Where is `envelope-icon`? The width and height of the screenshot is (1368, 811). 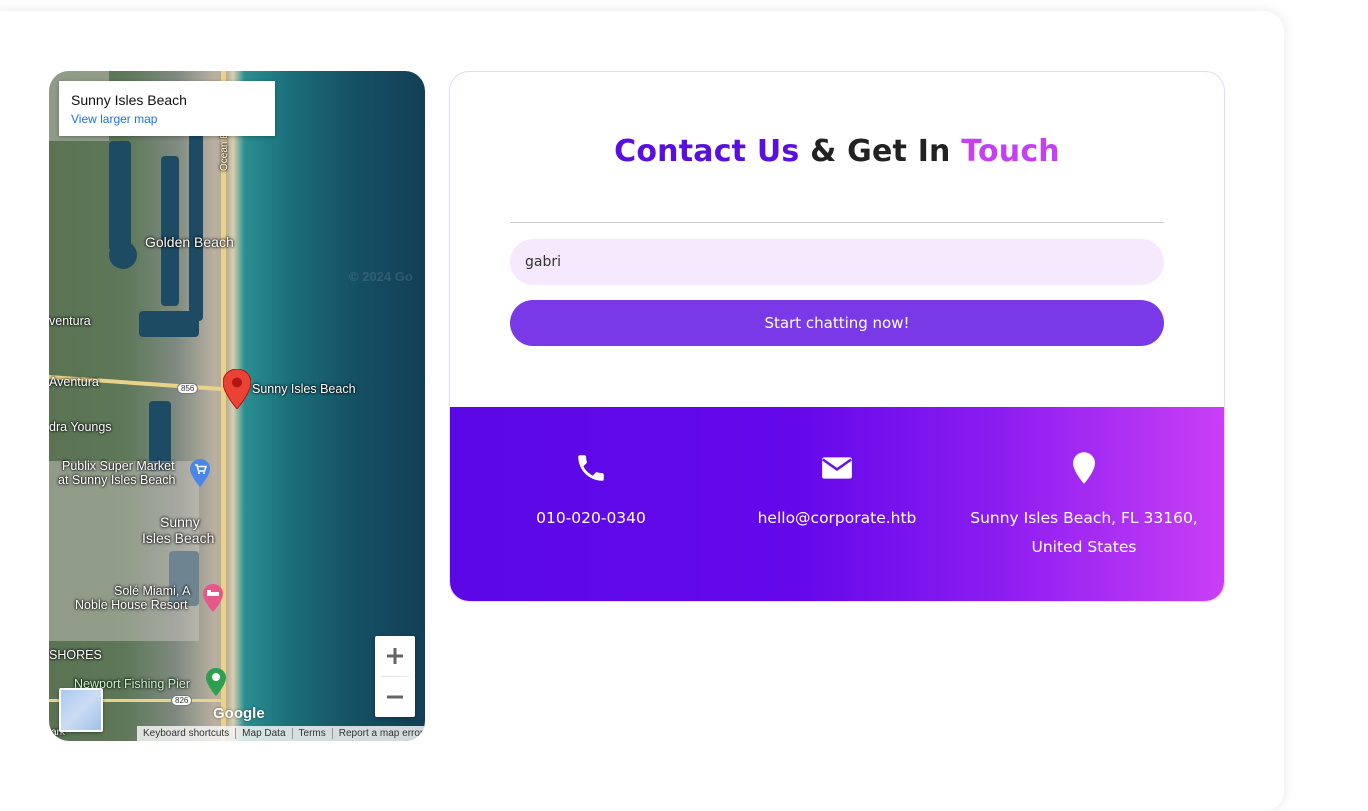 envelope-icon is located at coordinates (837, 468).